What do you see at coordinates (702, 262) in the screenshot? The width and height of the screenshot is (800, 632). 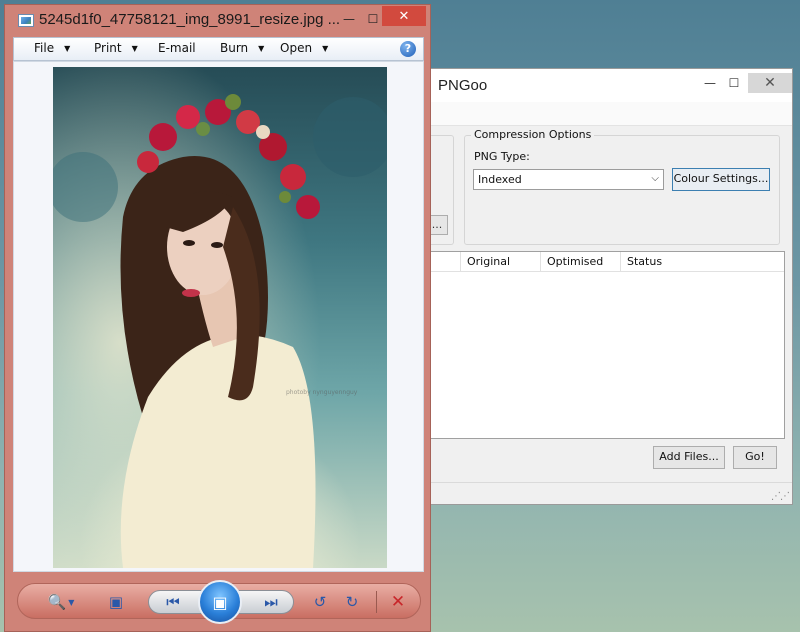 I see `column-header-status: Status` at bounding box center [702, 262].